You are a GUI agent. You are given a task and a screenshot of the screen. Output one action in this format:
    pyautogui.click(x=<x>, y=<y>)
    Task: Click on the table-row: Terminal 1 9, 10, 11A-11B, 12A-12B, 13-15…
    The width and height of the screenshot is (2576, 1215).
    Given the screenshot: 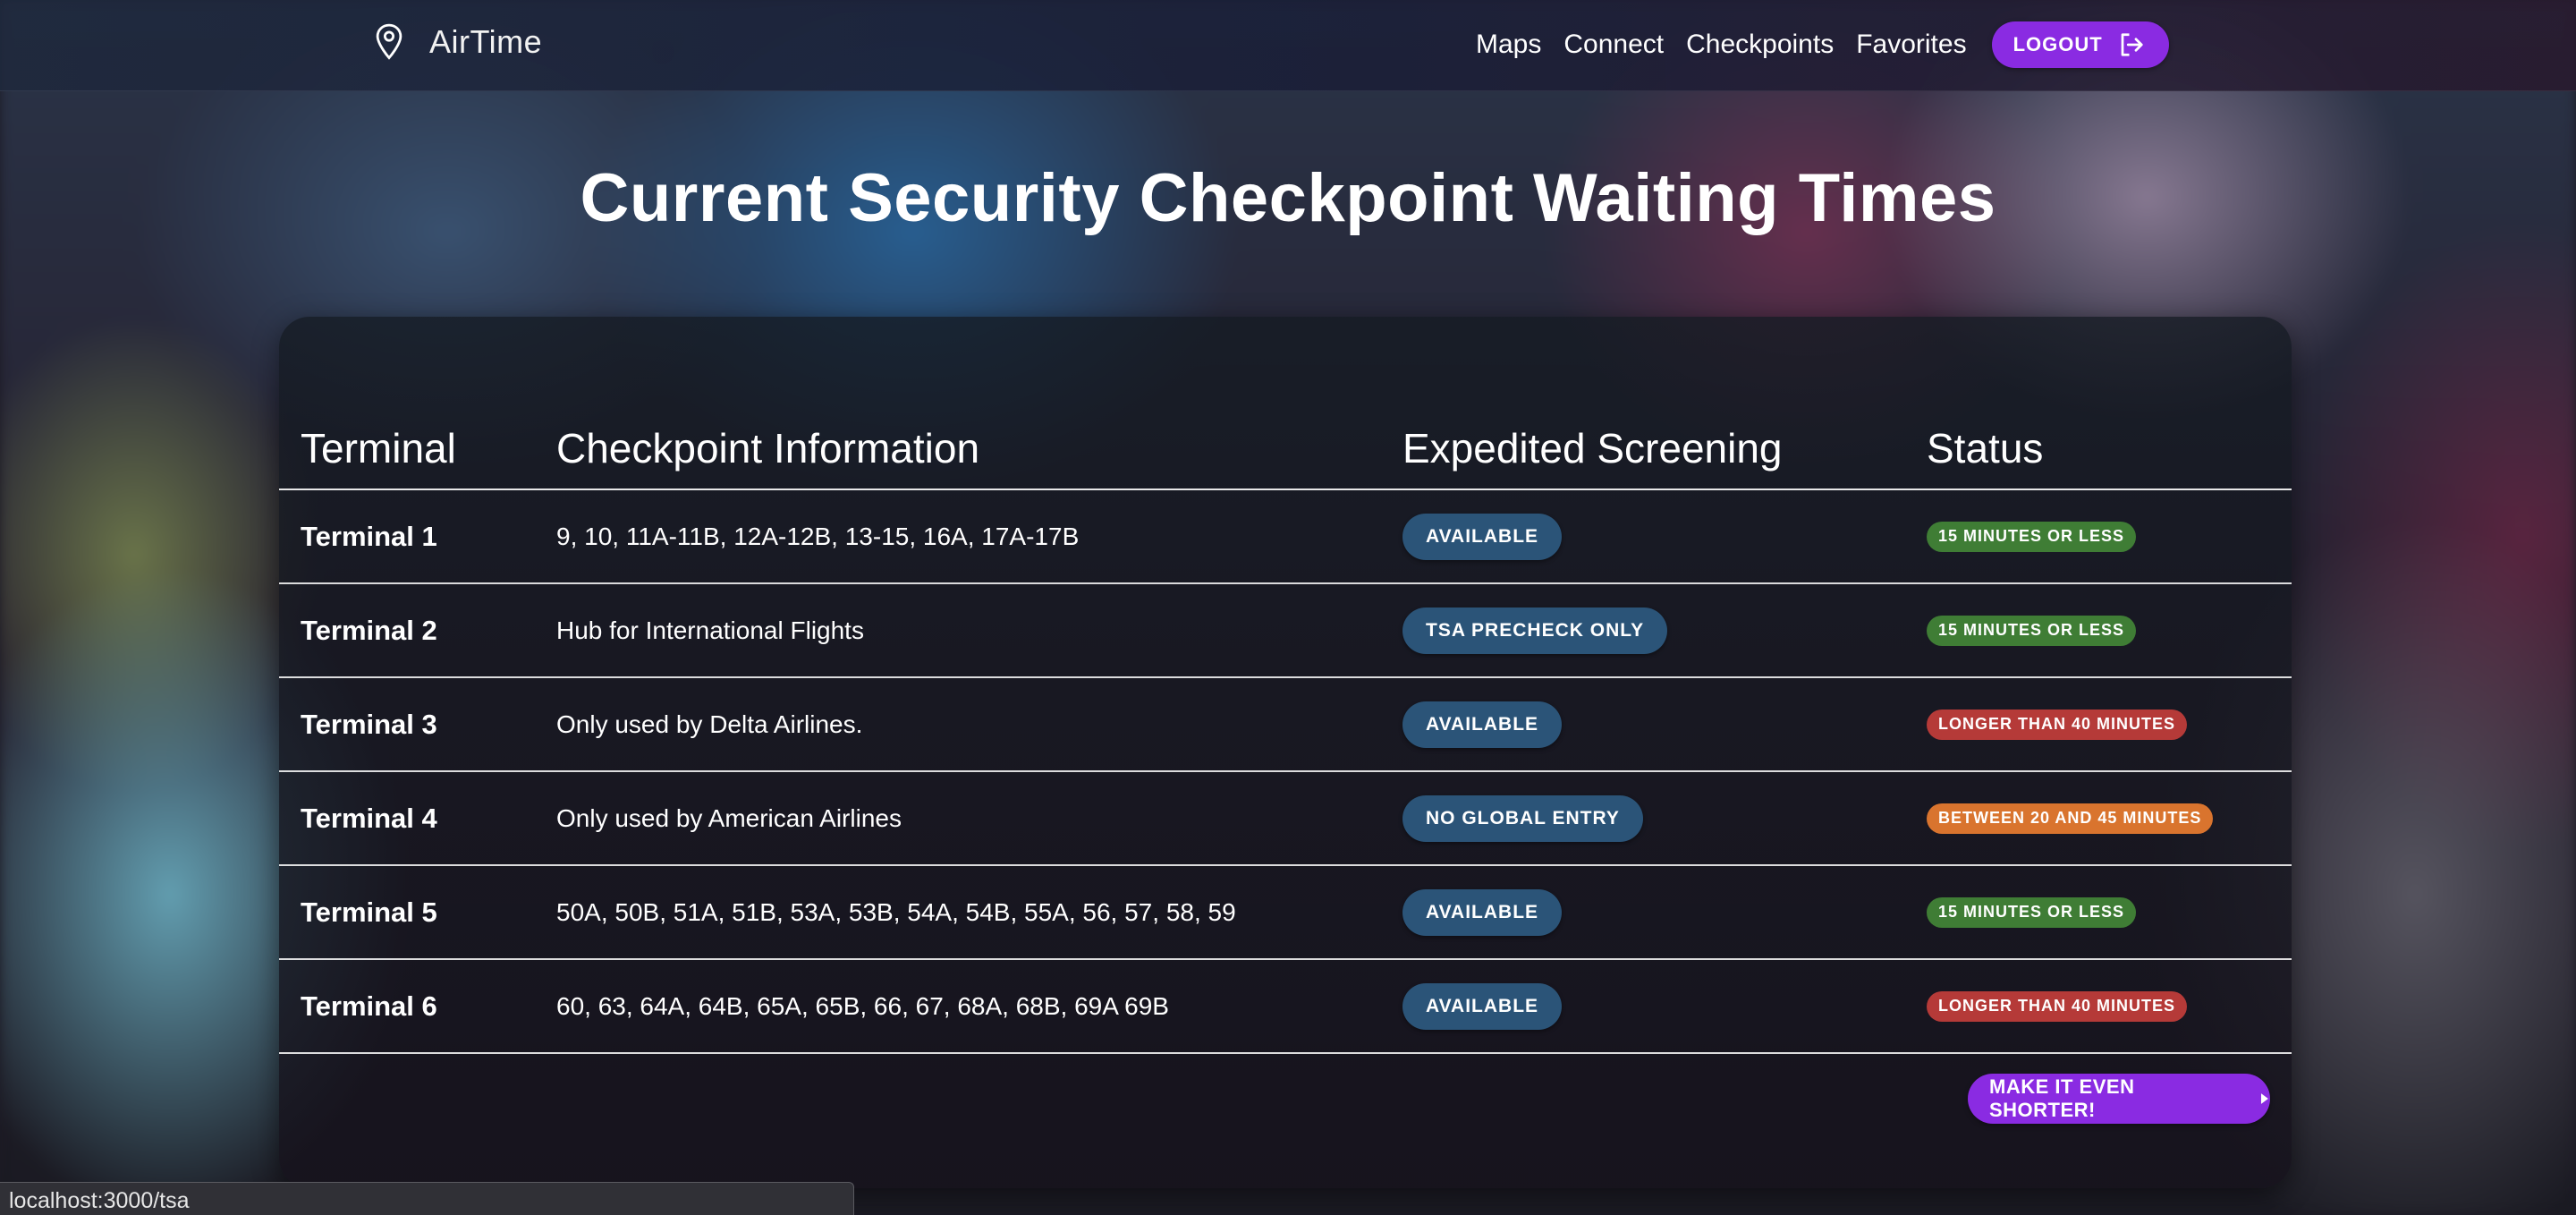 What is the action you would take?
    pyautogui.click(x=1285, y=537)
    